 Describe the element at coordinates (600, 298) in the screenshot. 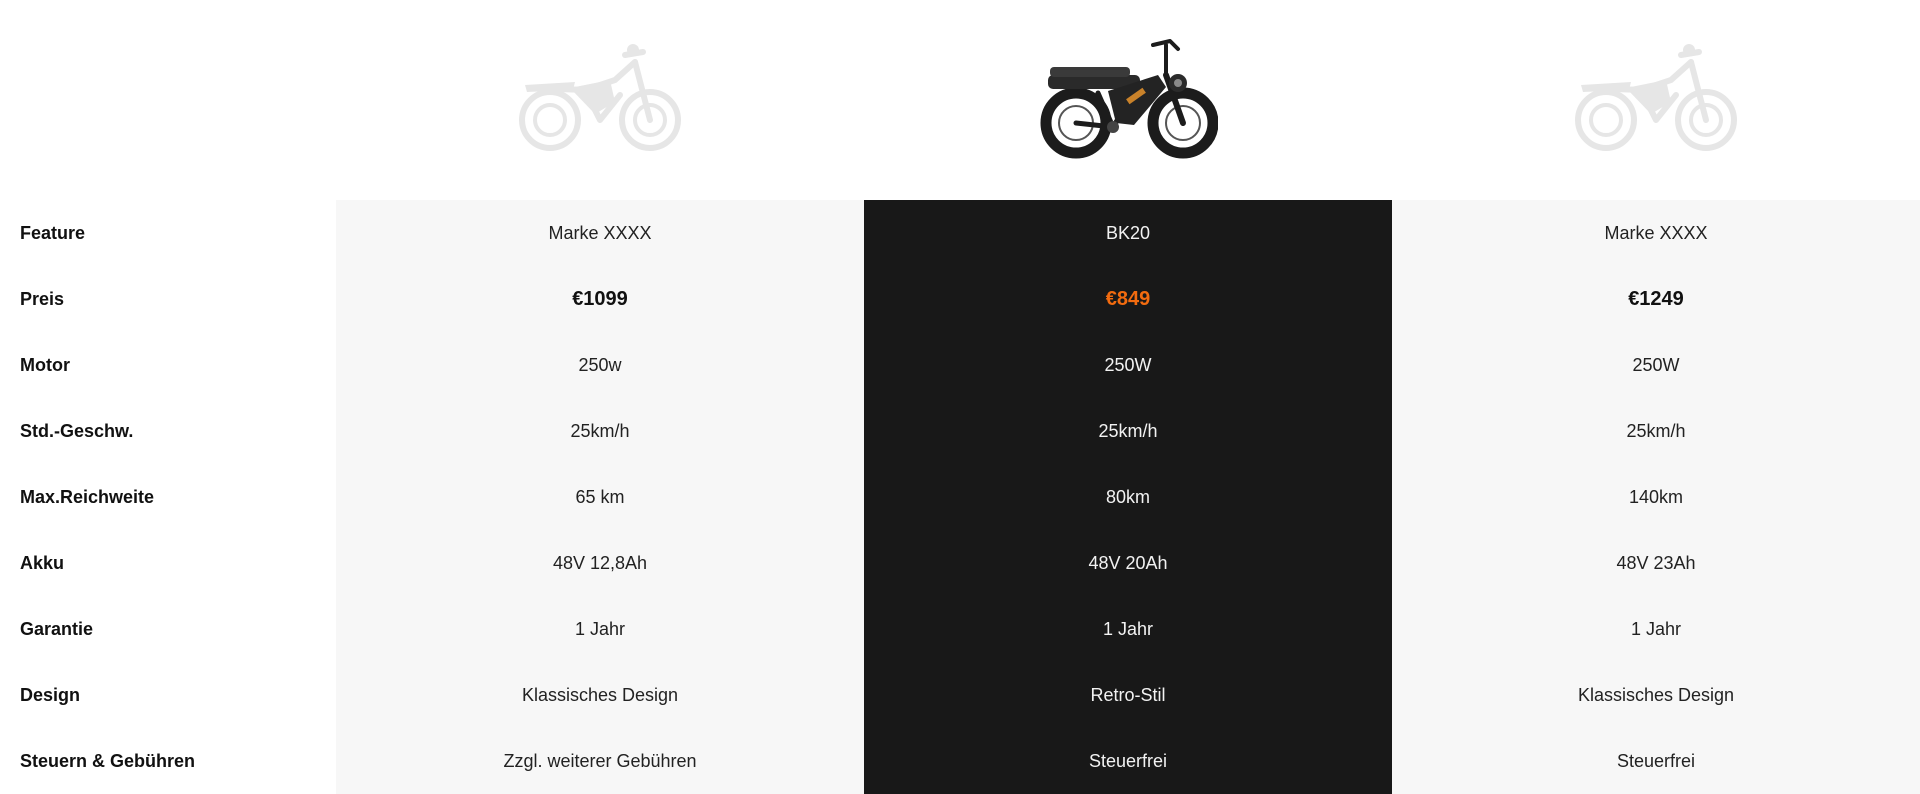

I see `competitor-left-value: €1099` at that location.